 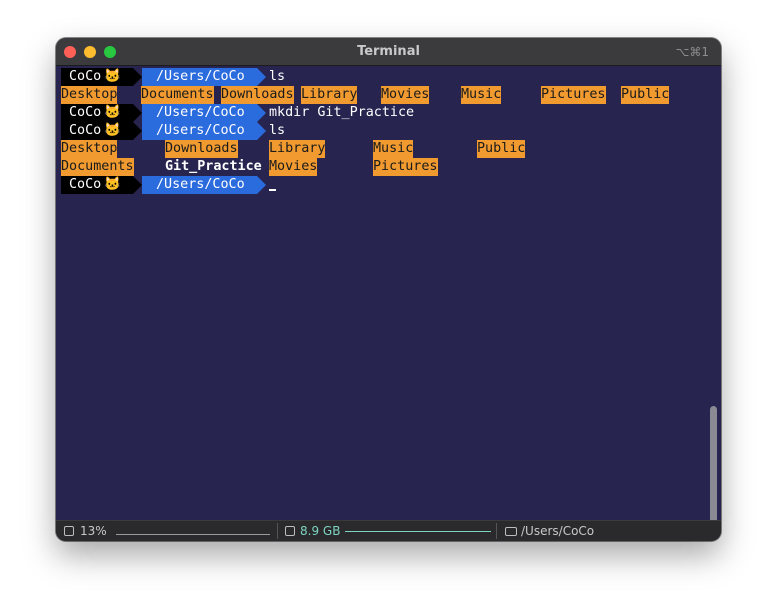 I want to click on cpu-usage: 13%, so click(x=93, y=531).